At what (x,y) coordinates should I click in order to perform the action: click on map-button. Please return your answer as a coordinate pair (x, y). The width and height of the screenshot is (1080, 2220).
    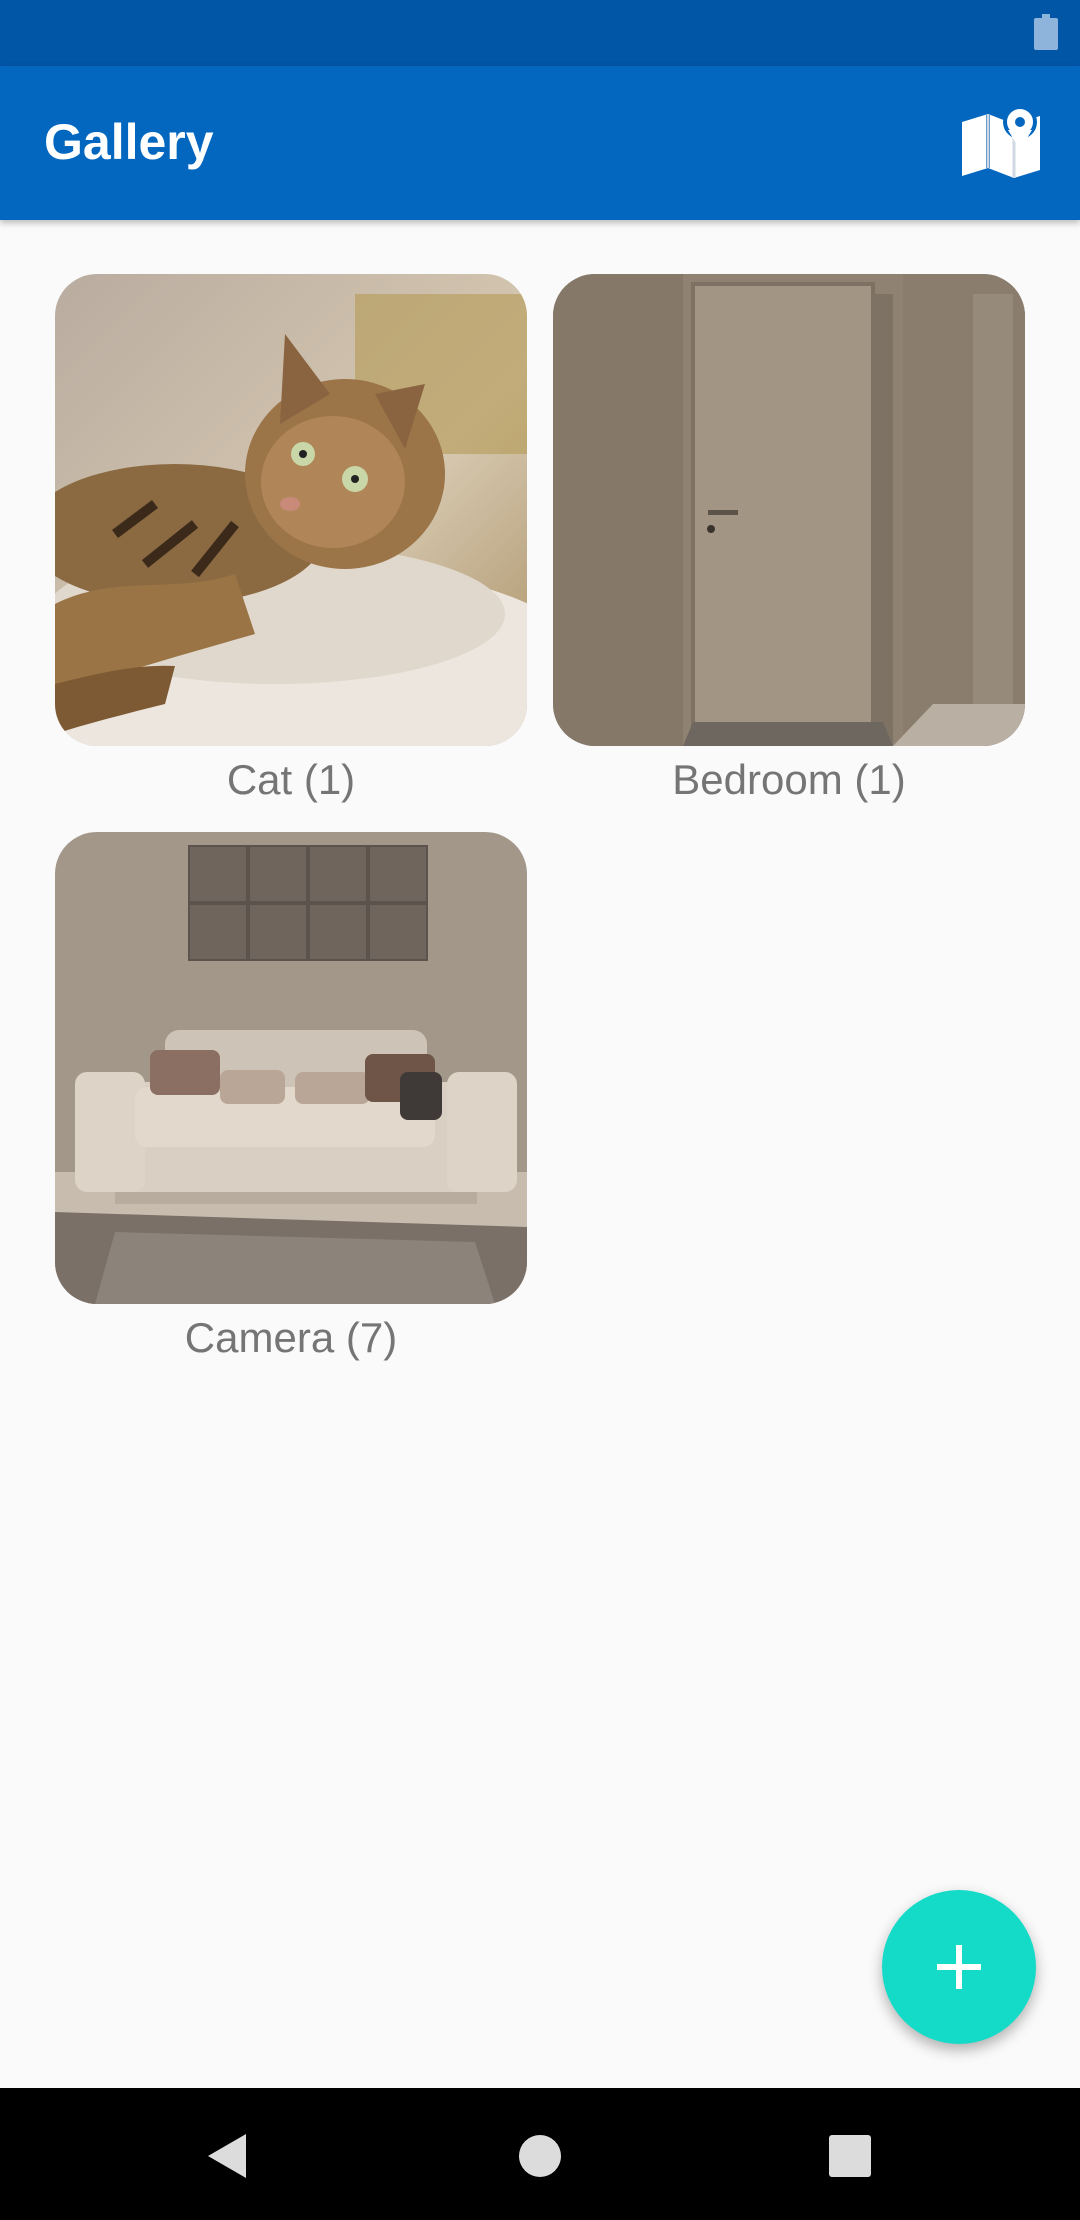
    Looking at the image, I should click on (1002, 142).